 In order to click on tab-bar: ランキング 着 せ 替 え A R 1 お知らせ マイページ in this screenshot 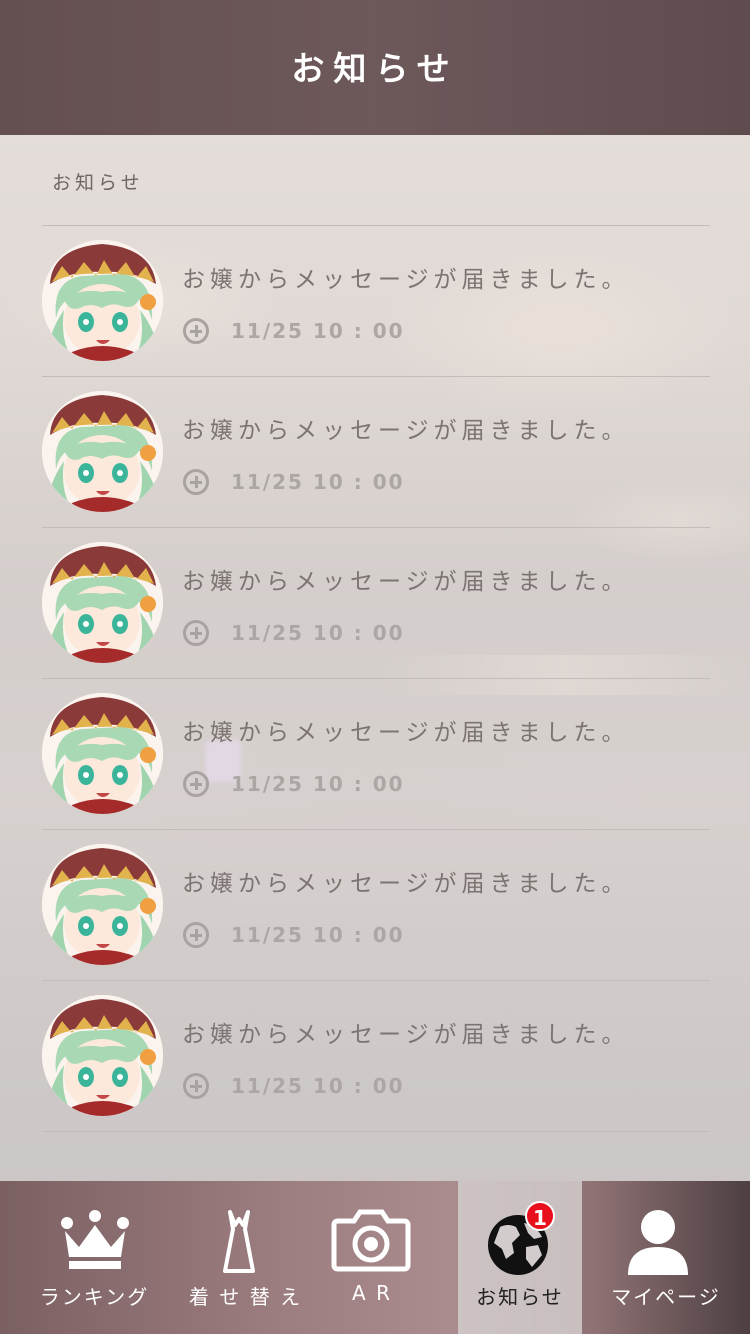, I will do `click(375, 1257)`.